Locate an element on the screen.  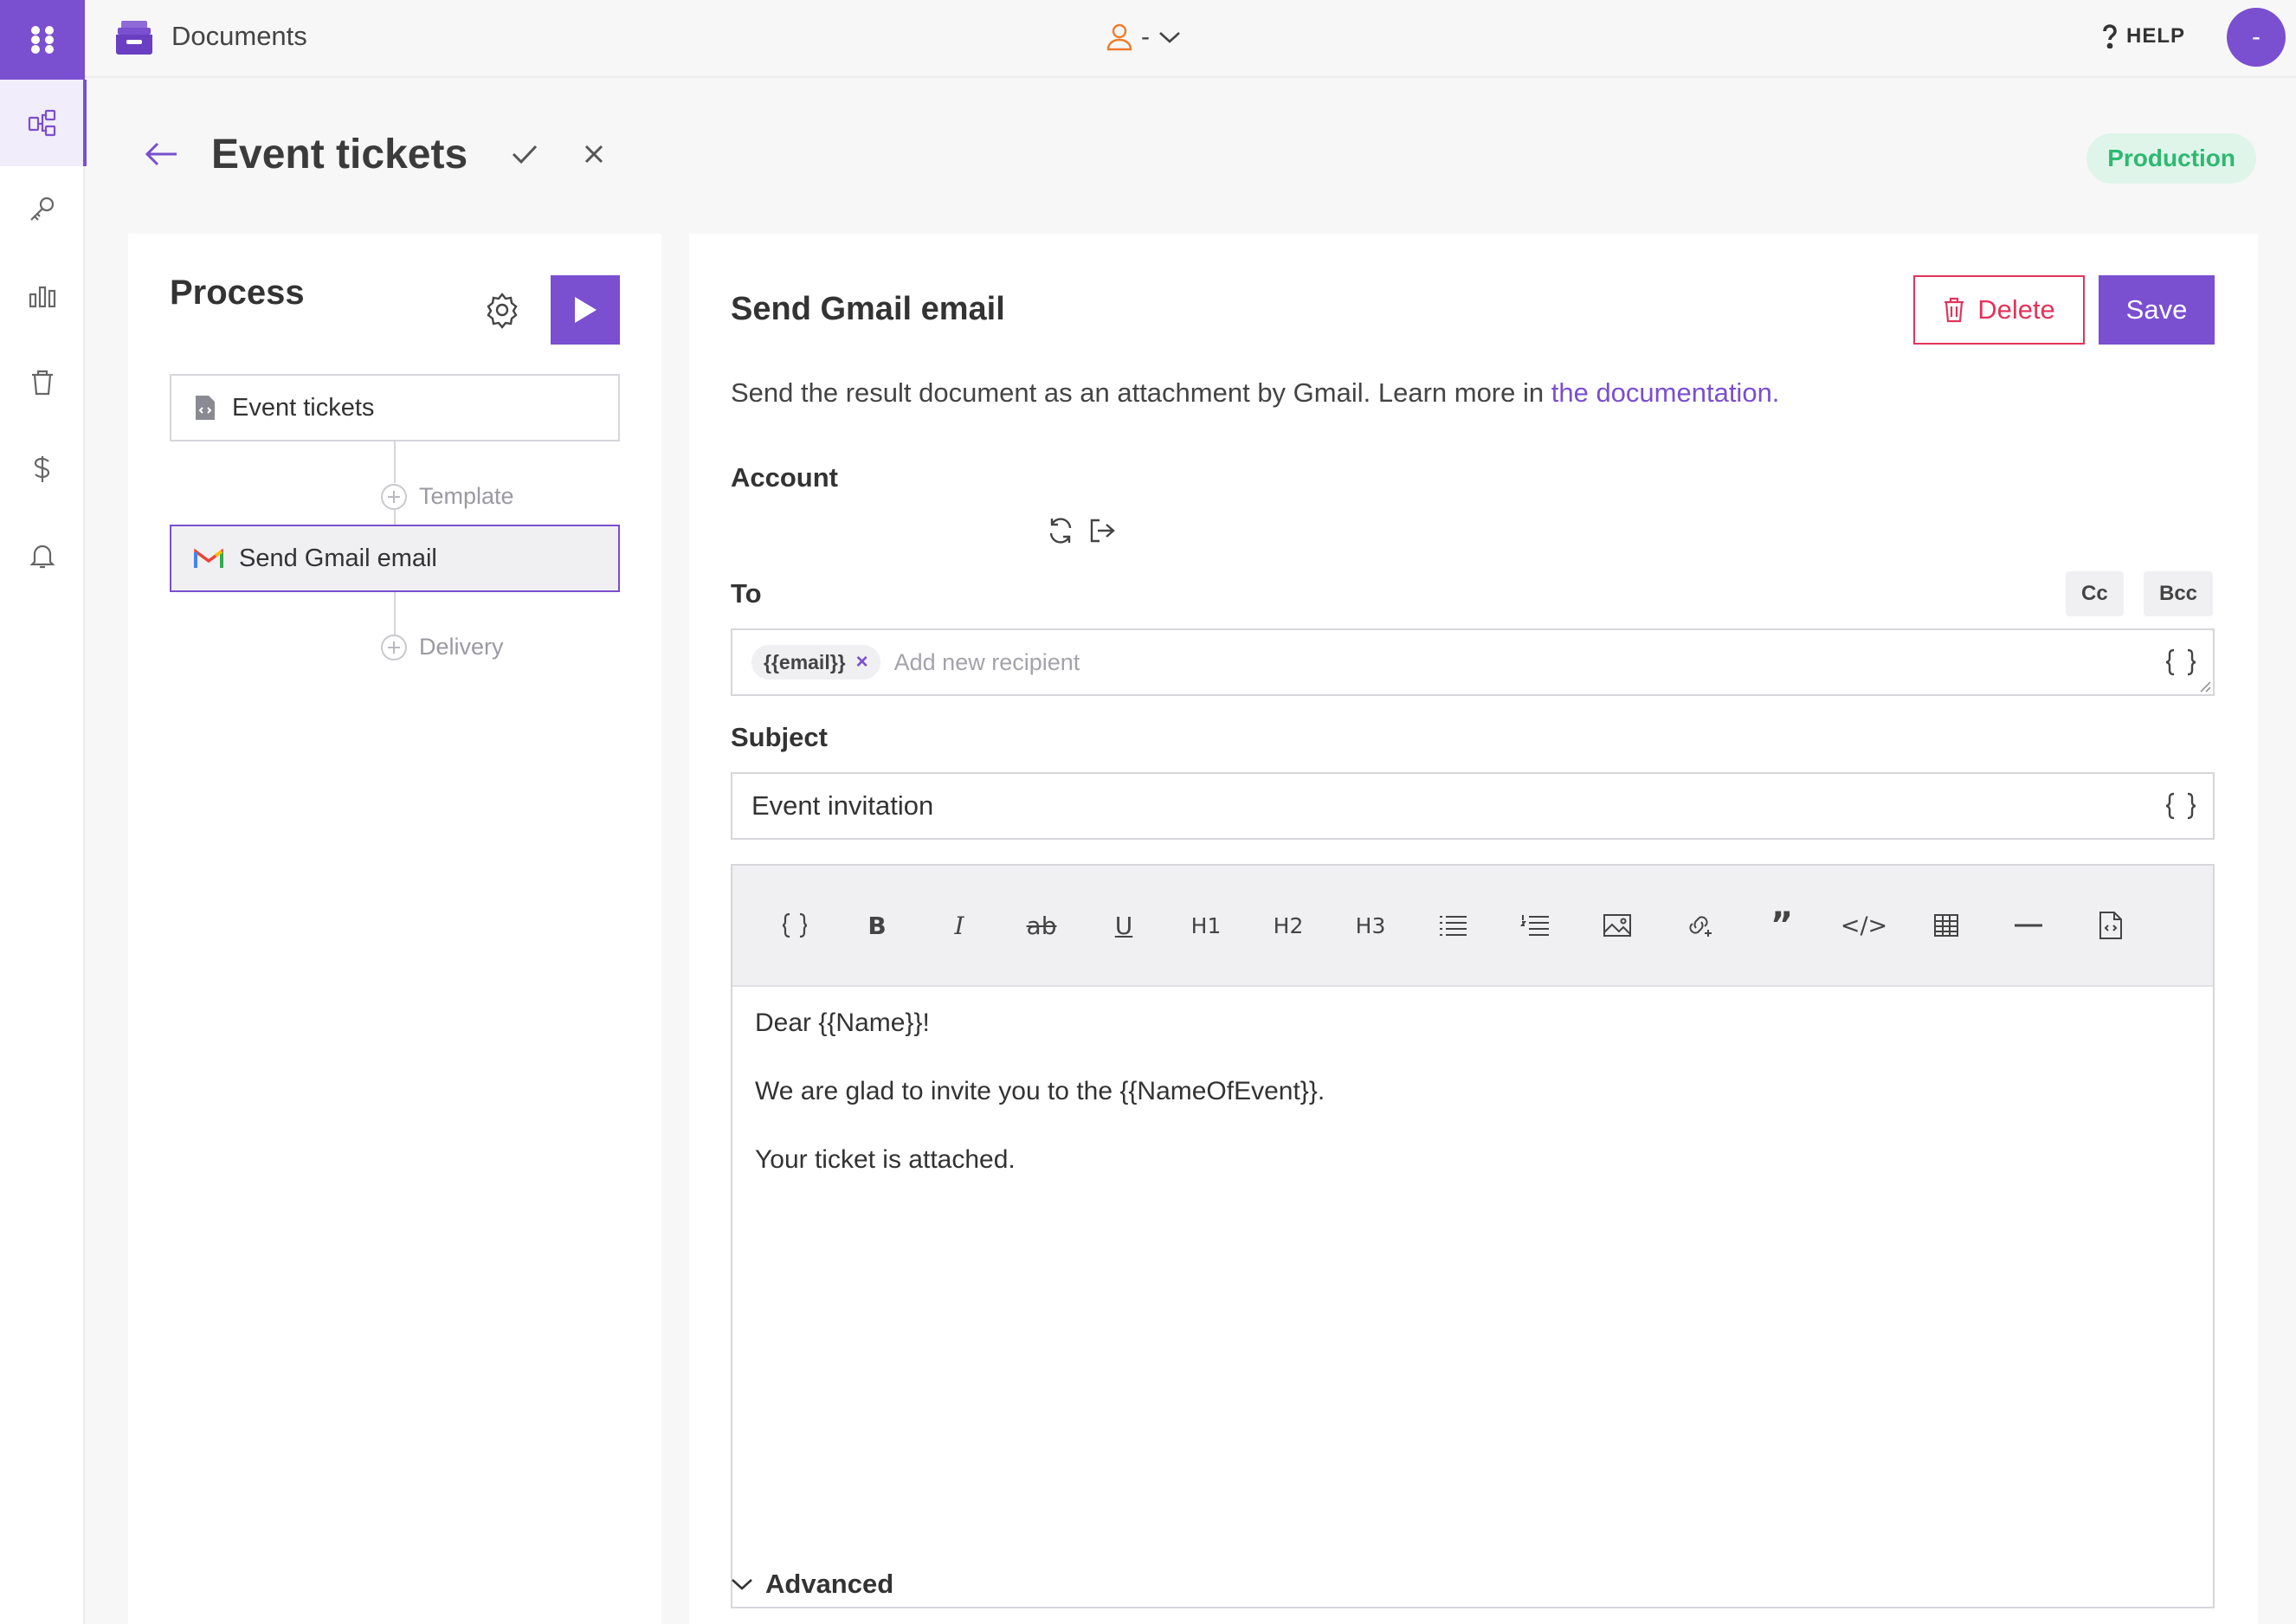
advanced-toggle: Advanced is located at coordinates (812, 1584).